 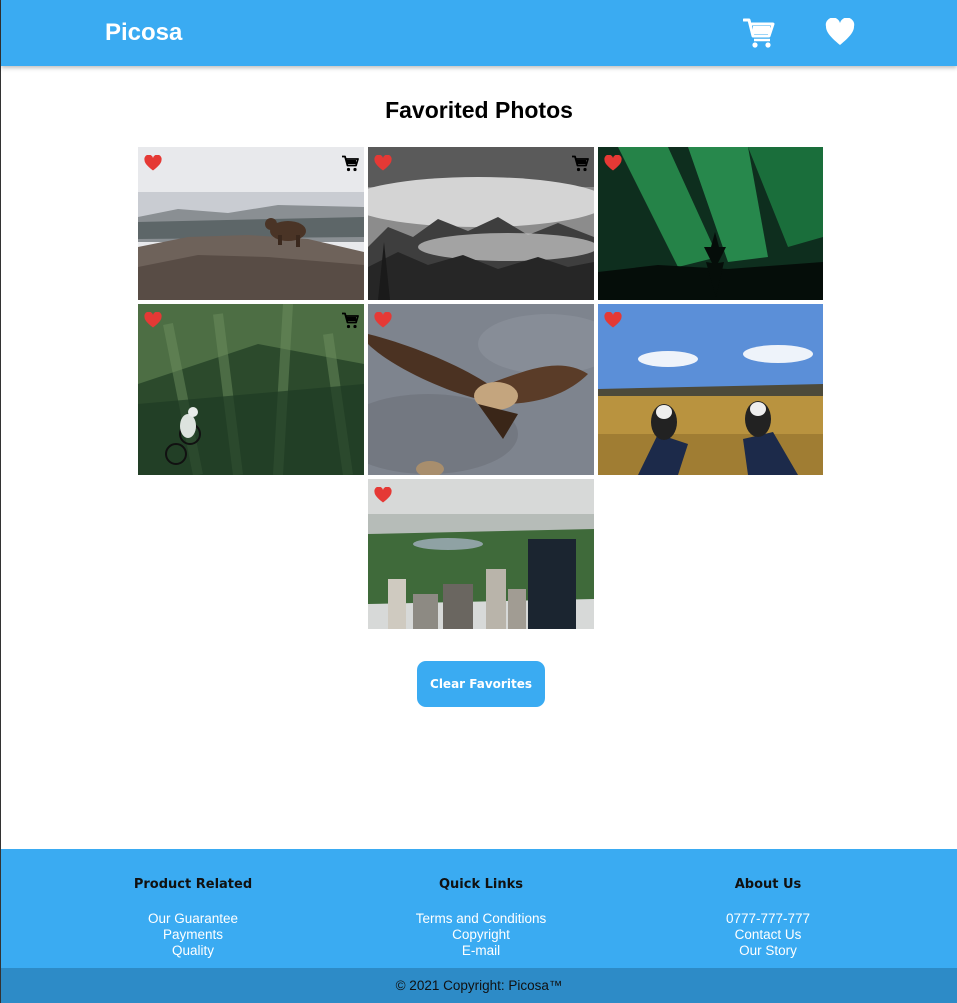 I want to click on photo-tile-sneakers-field, so click(x=710, y=389).